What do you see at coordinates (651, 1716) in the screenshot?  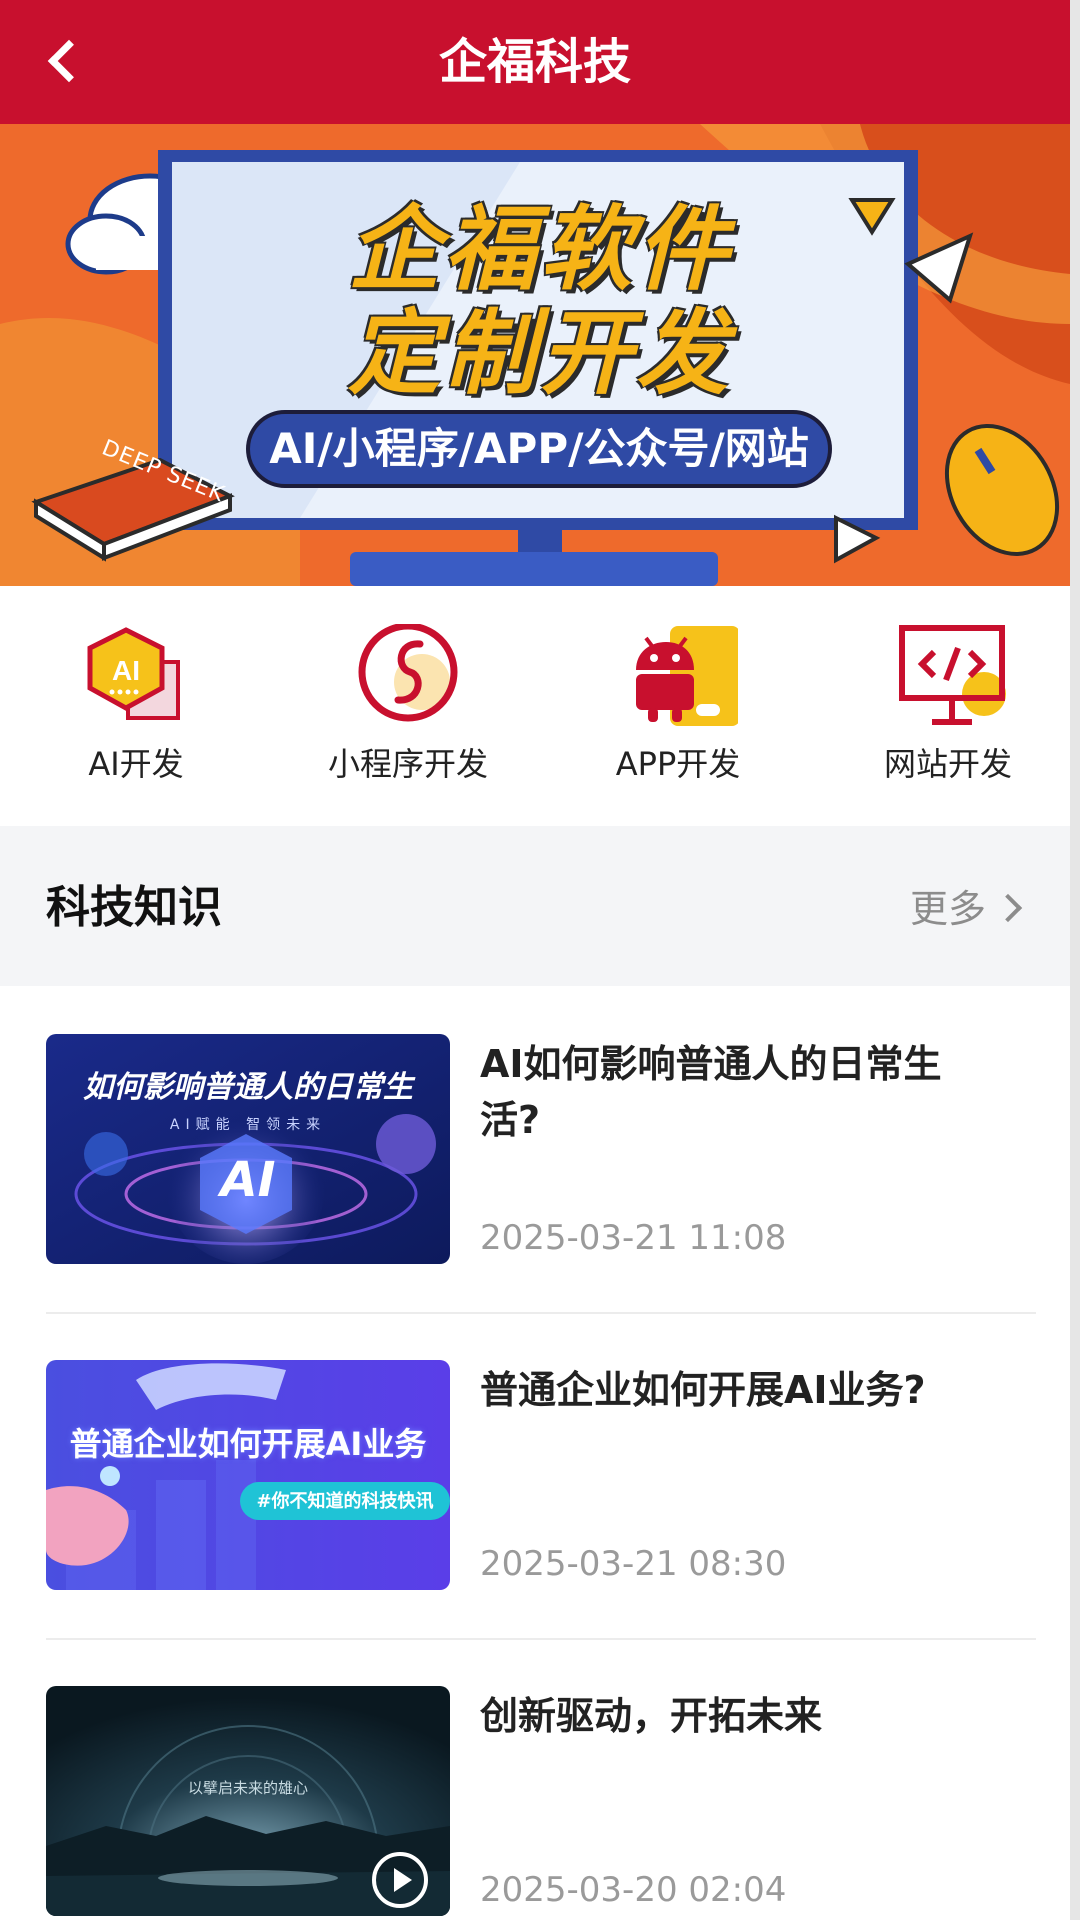 I see `article-title: 创新驱动，开拓未来` at bounding box center [651, 1716].